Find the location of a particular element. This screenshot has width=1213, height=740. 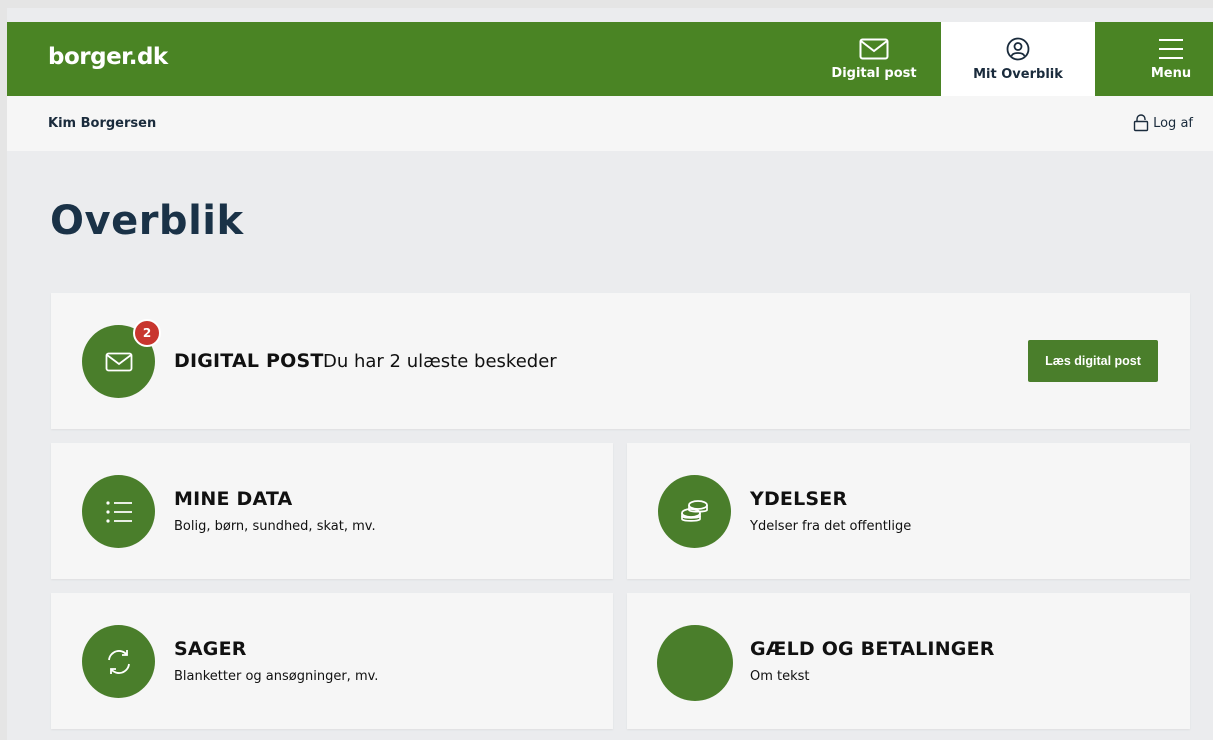

user-circle-icon is located at coordinates (1018, 48).